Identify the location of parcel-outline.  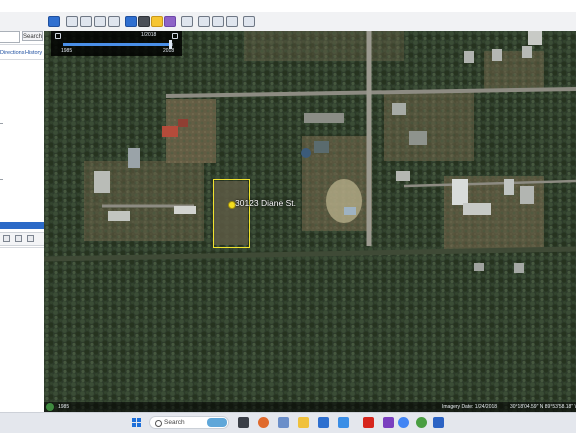
(231, 213).